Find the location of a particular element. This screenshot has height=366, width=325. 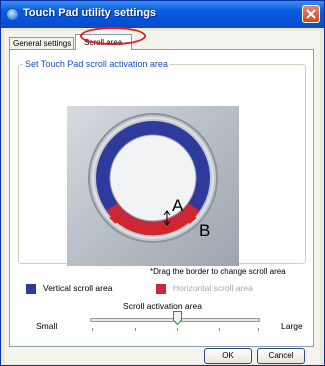

slider-max-label: Large is located at coordinates (292, 326).